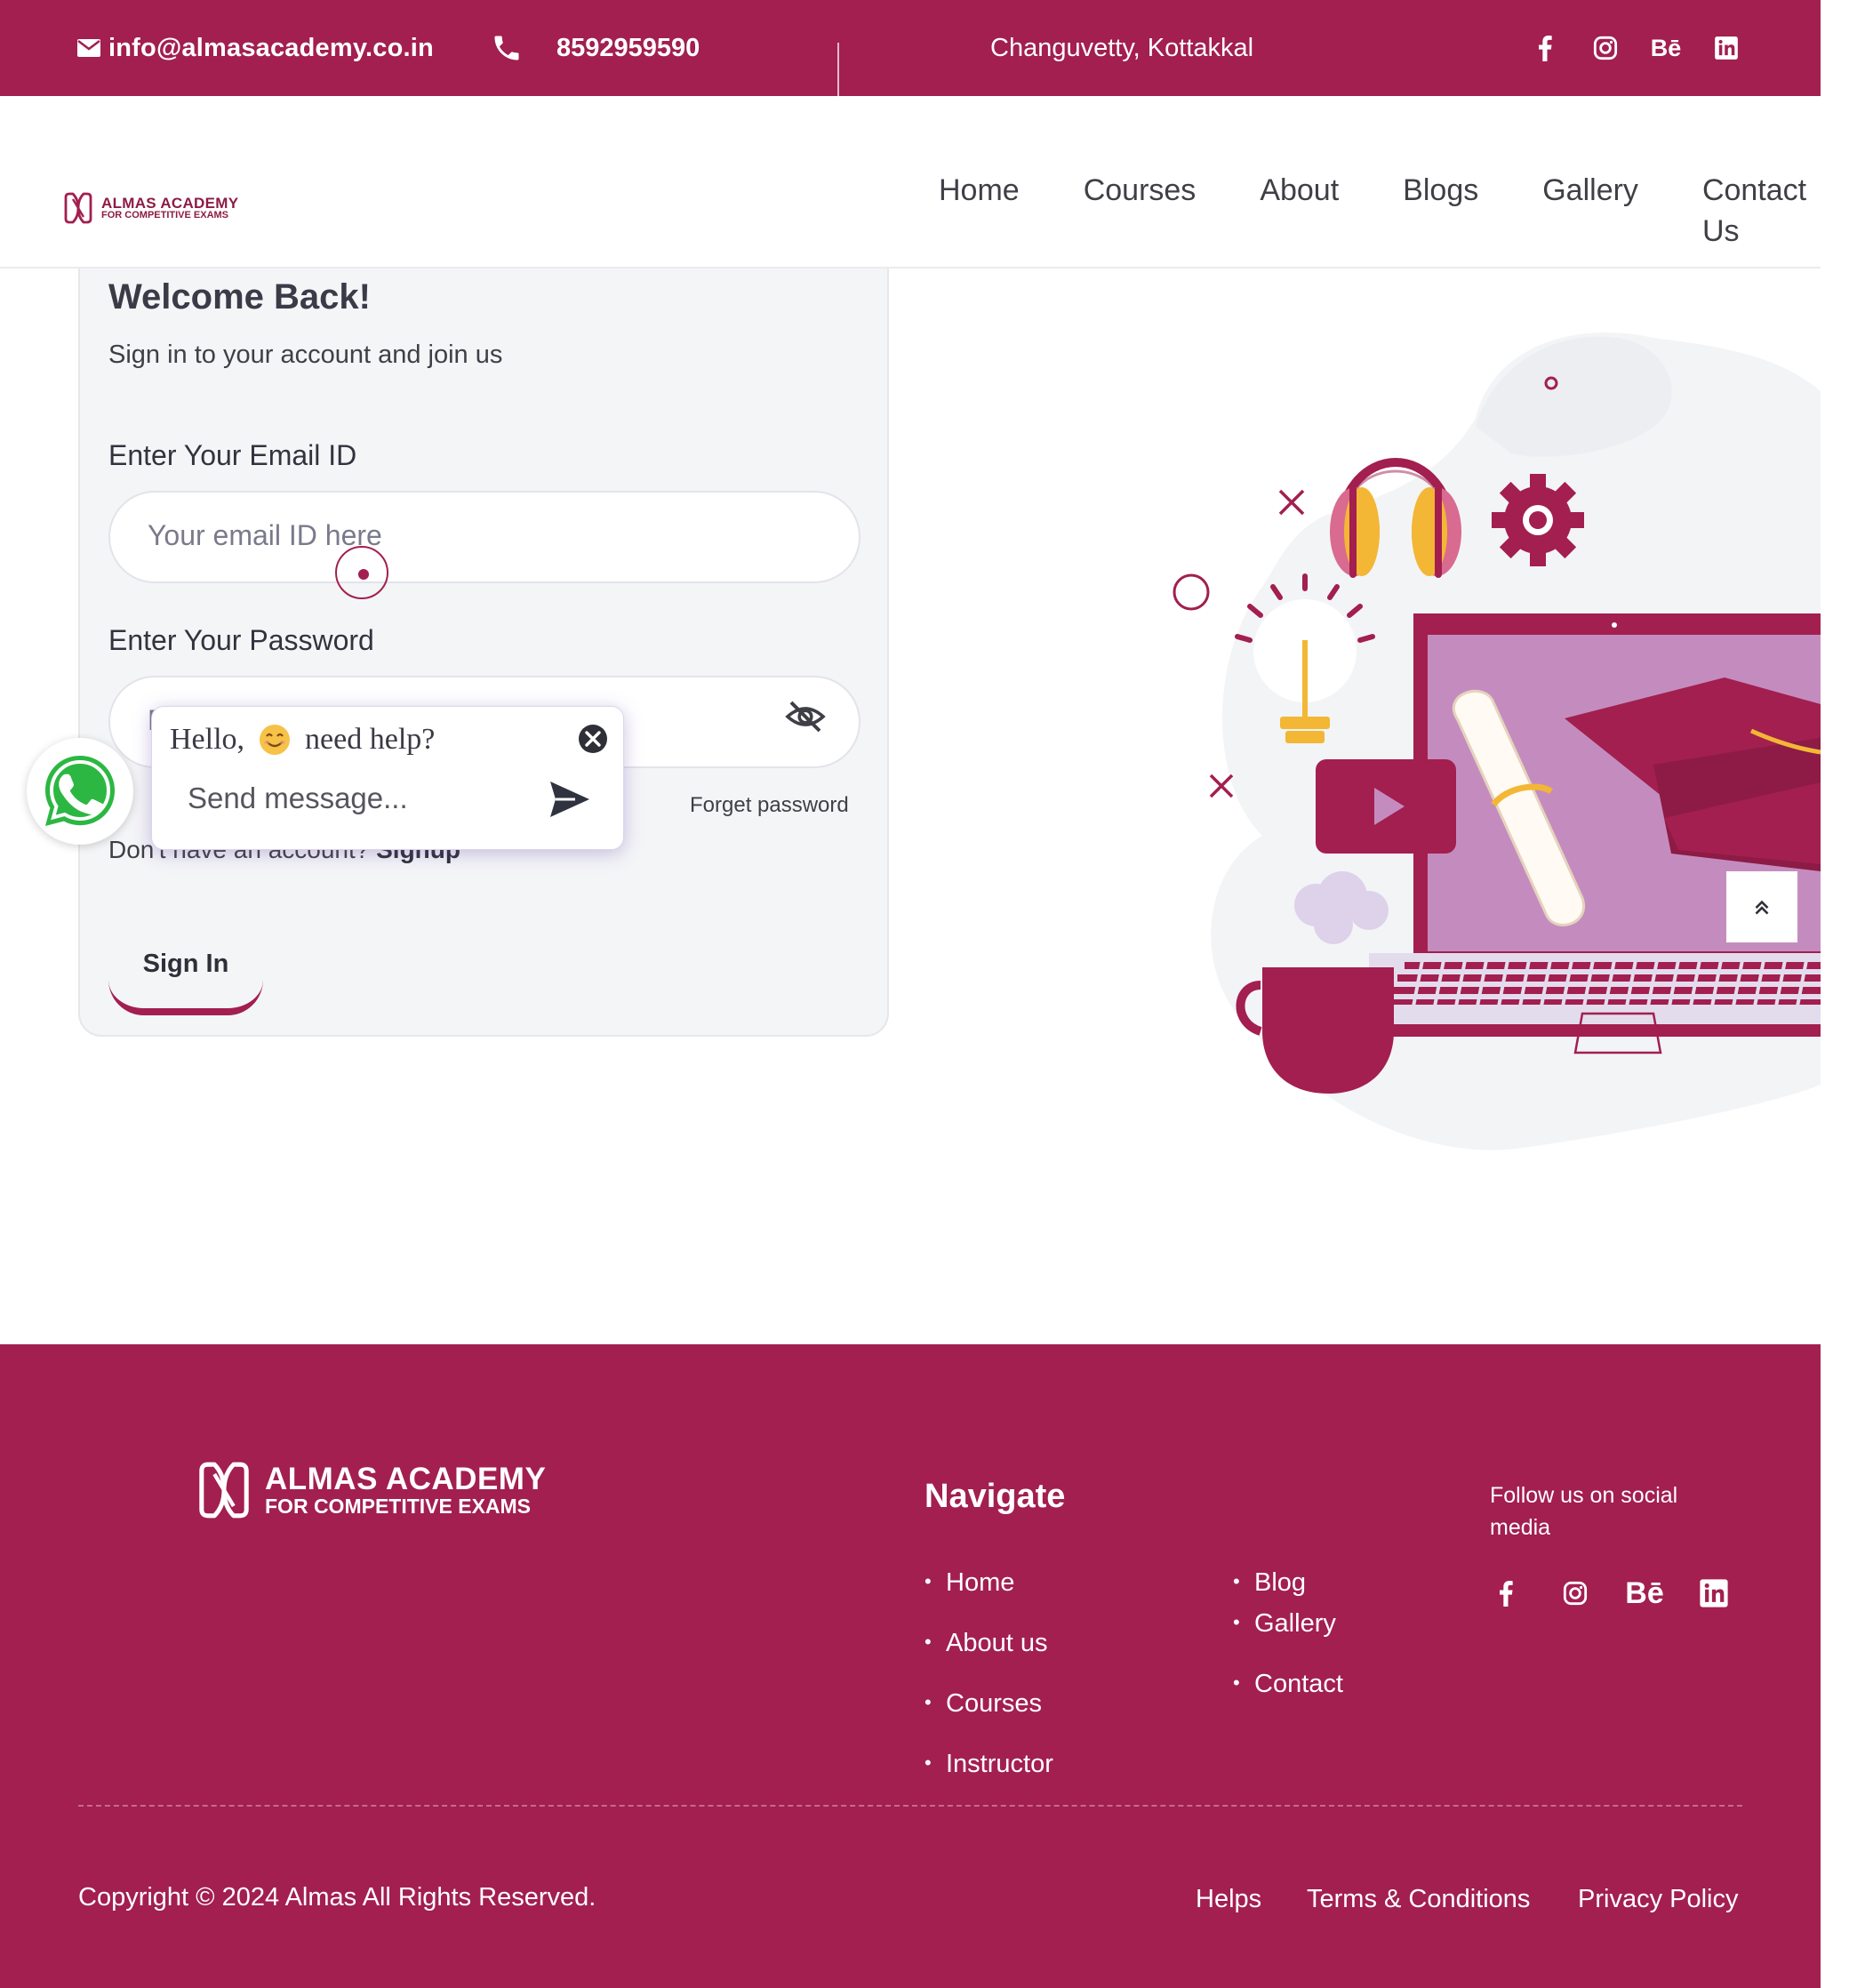  I want to click on footer-logo-tagline: FOR COMPETITIVE EXAMS, so click(398, 1506).